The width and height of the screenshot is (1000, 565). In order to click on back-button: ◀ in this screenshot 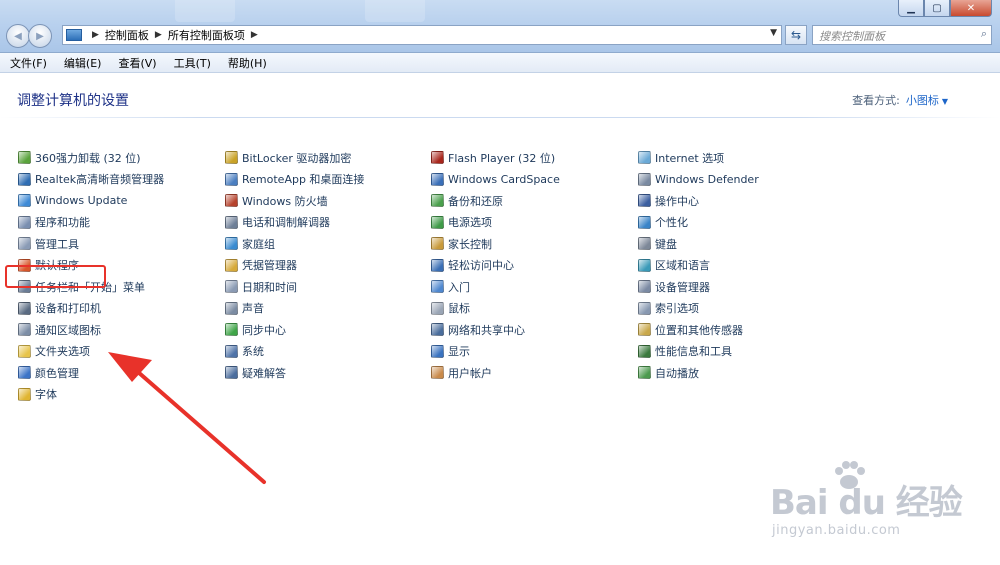, I will do `click(18, 36)`.